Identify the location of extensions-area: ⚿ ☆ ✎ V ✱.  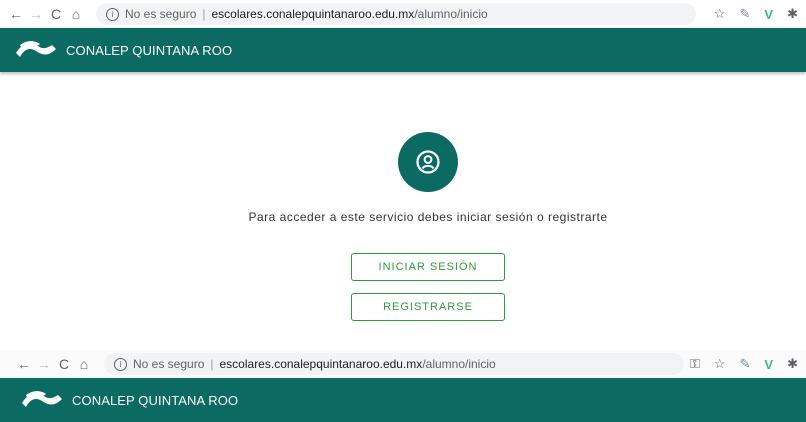
(744, 364).